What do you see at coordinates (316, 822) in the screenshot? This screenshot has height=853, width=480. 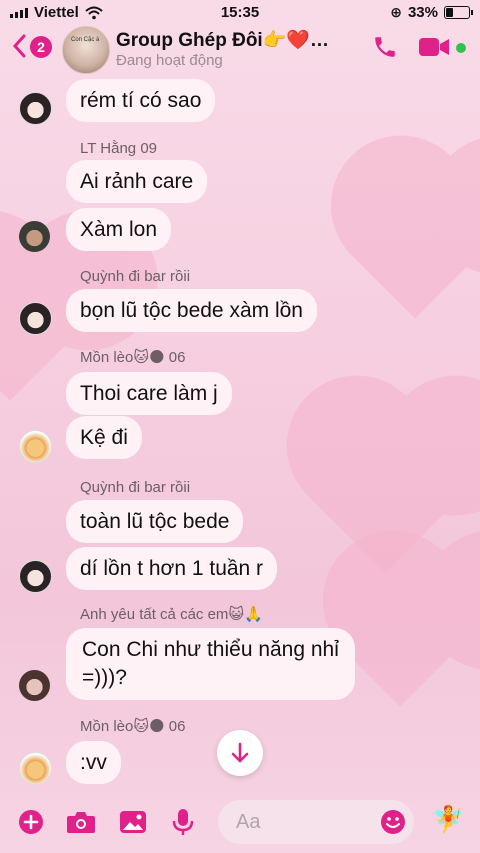 I see `message-input: Aa` at bounding box center [316, 822].